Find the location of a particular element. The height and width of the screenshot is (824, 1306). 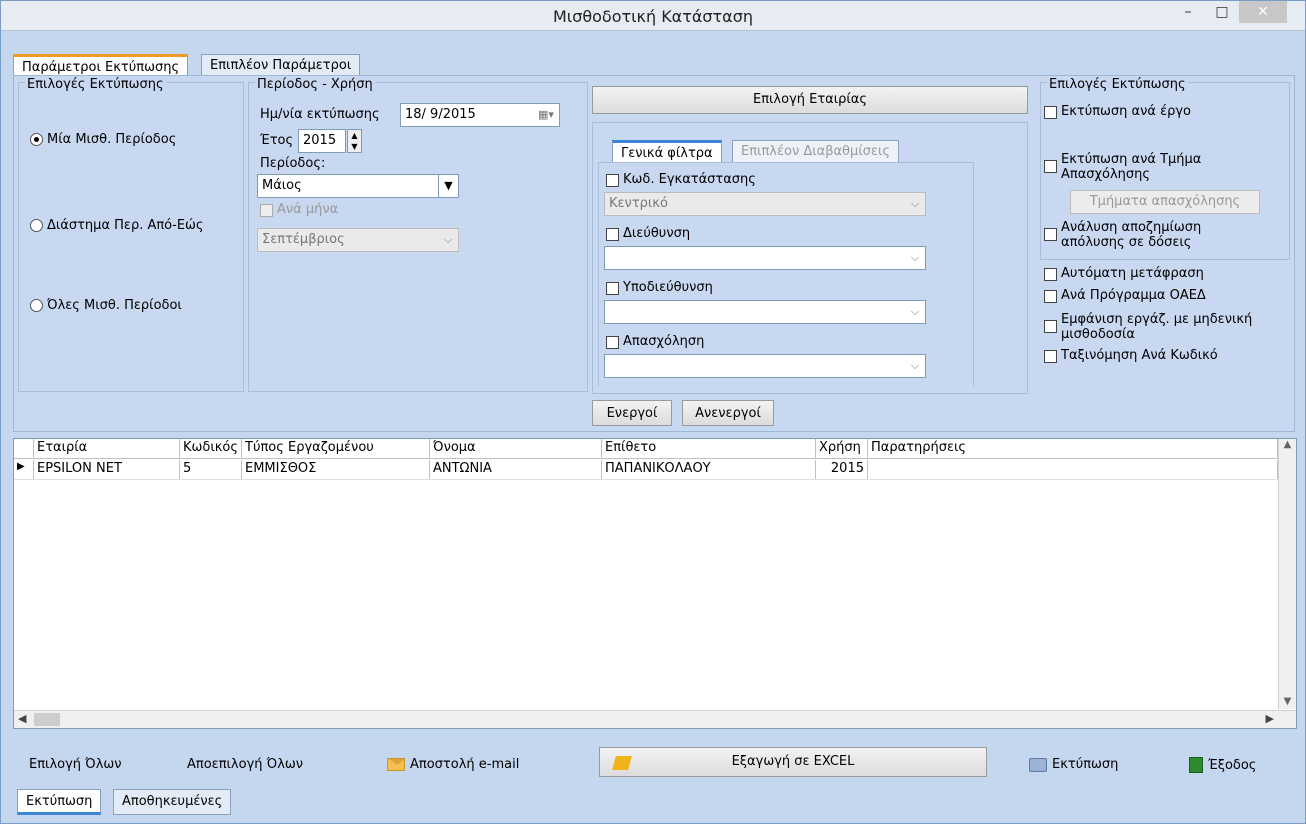

column-header: Χρήση is located at coordinates (842, 448).